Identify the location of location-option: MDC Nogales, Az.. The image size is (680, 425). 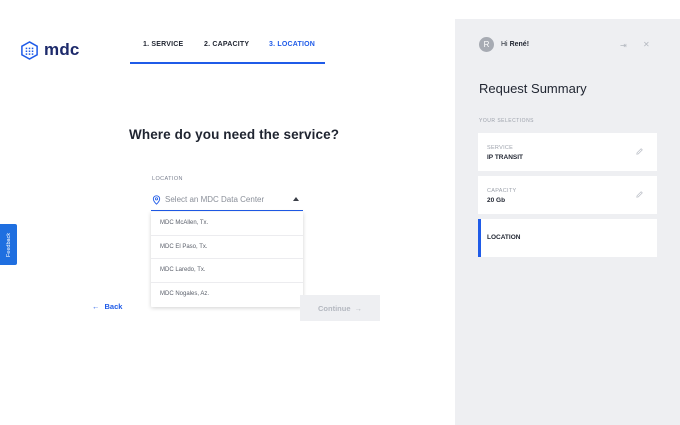
(227, 295).